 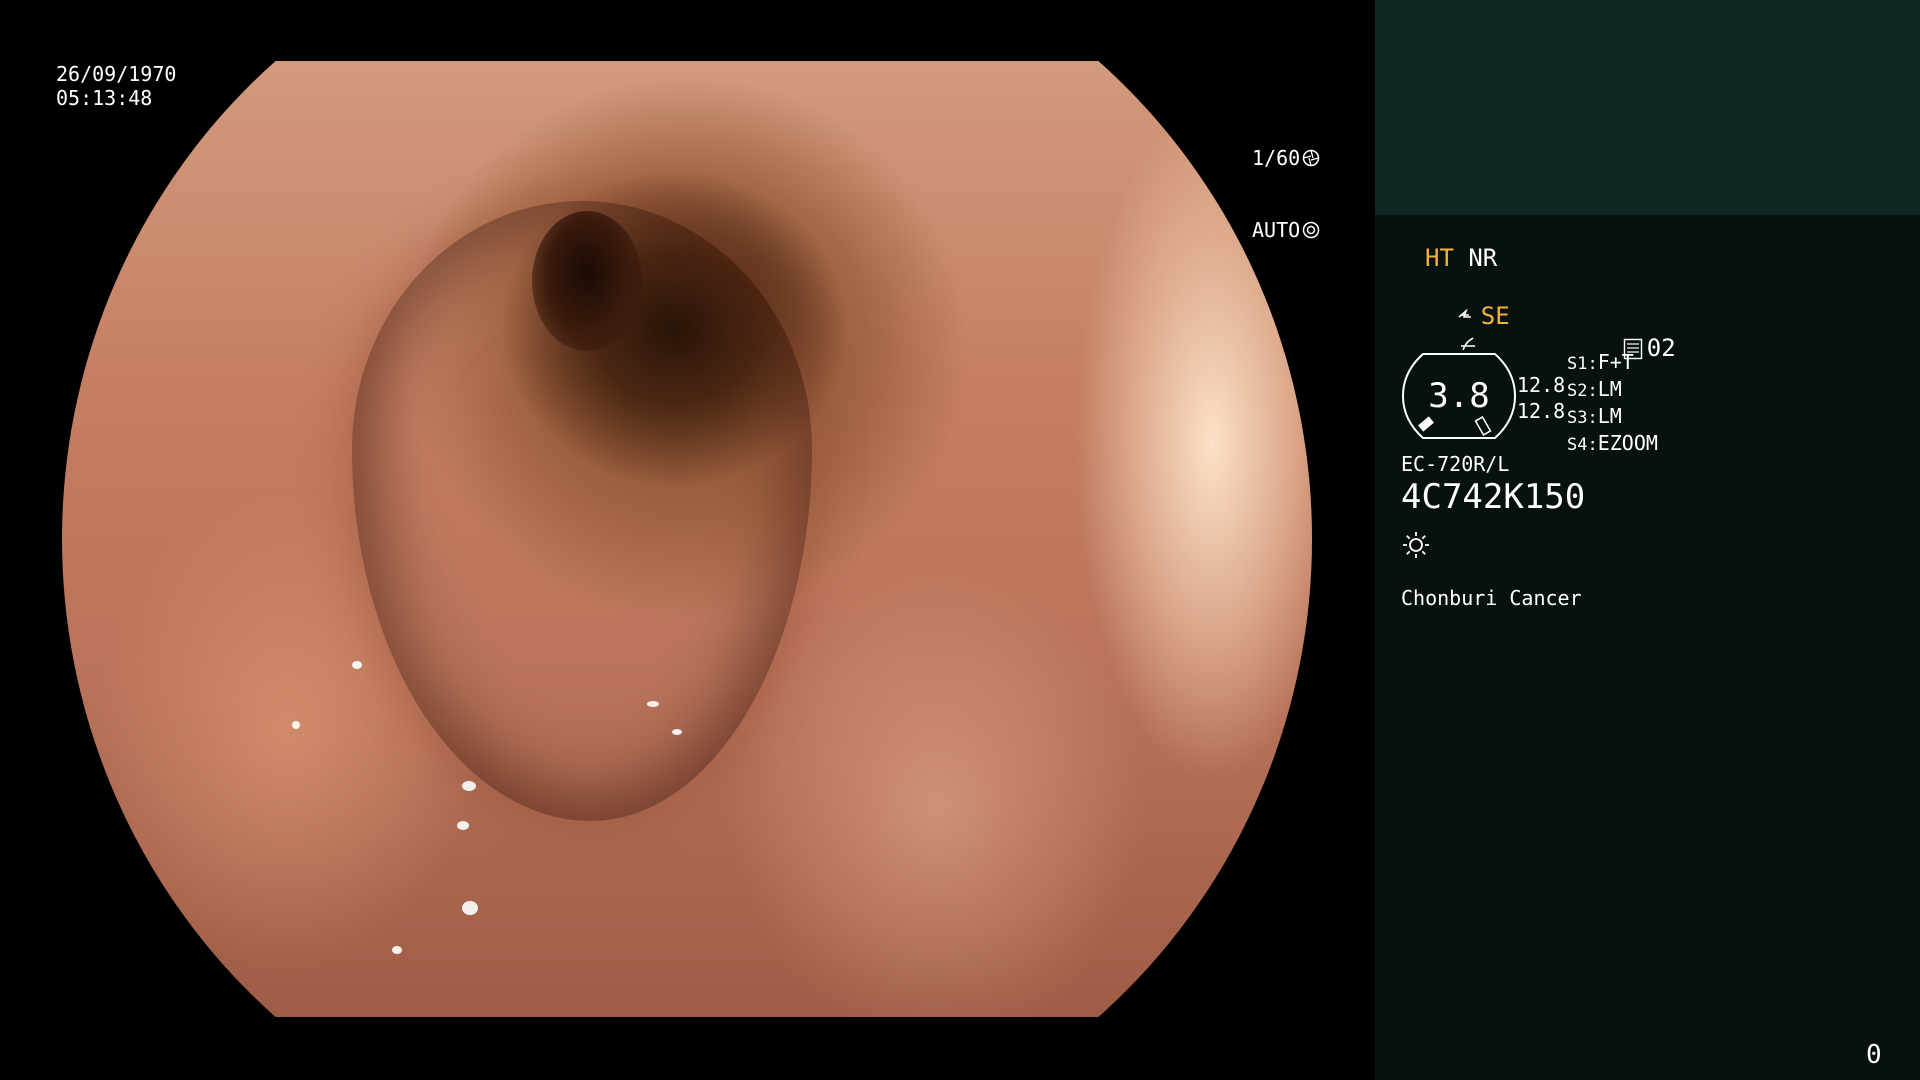 I want to click on switch-row: S3:LM, so click(x=1612, y=417).